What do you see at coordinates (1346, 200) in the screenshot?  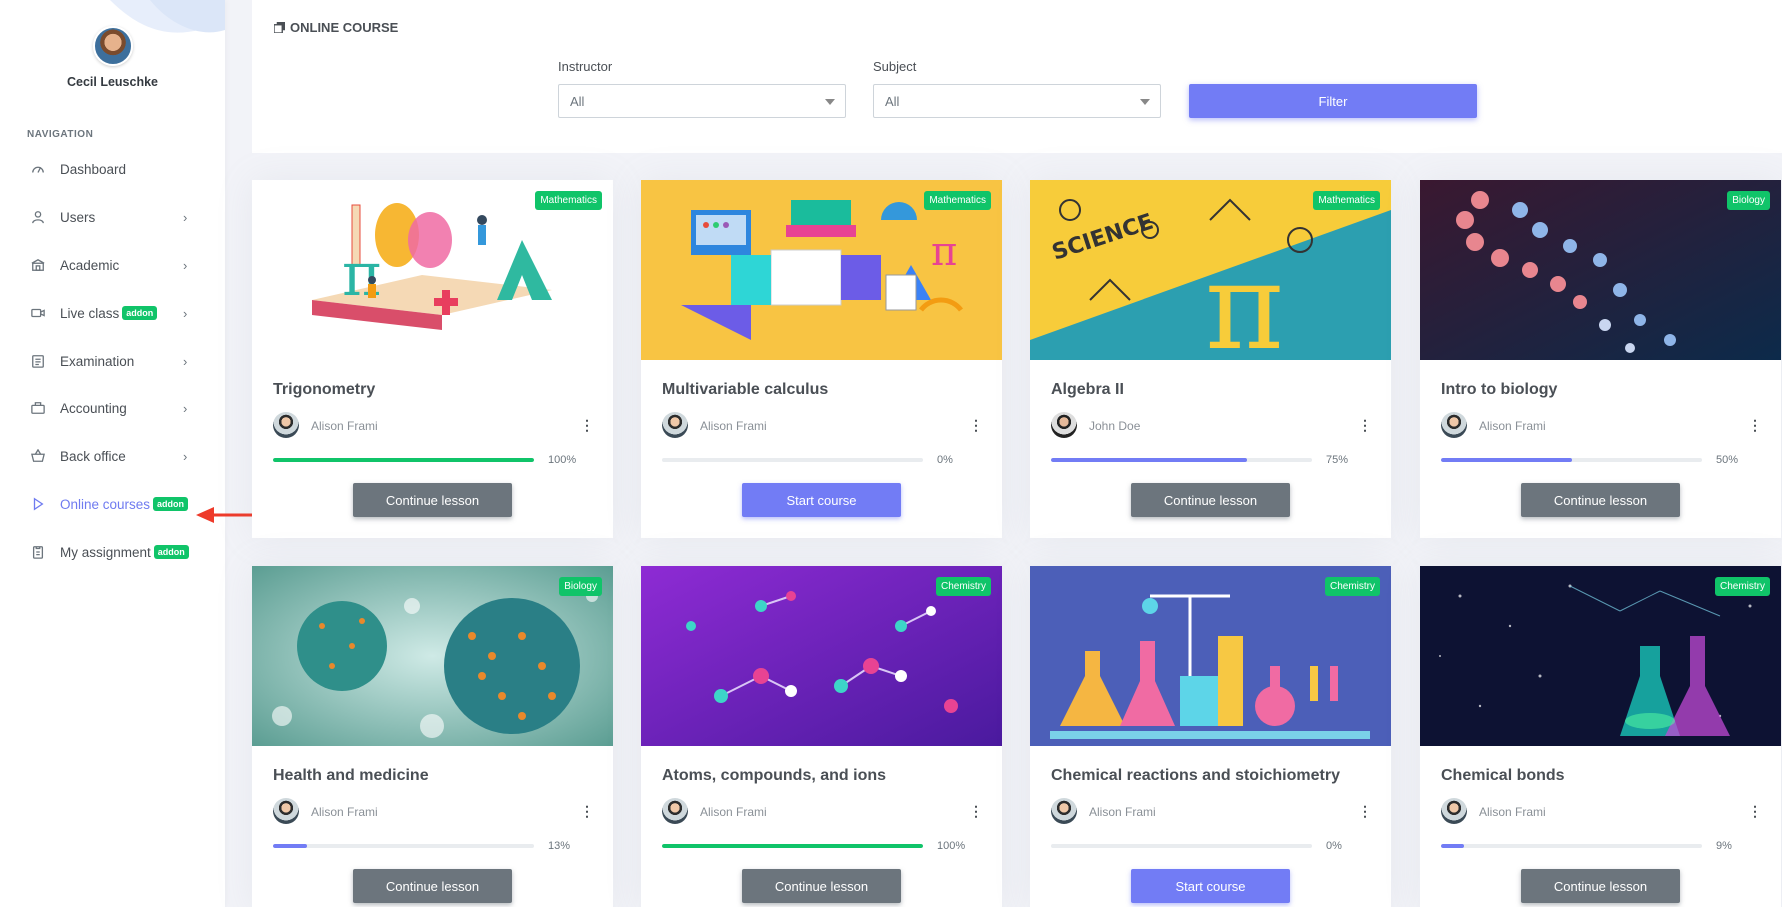 I see `category-badge: Mathematics` at bounding box center [1346, 200].